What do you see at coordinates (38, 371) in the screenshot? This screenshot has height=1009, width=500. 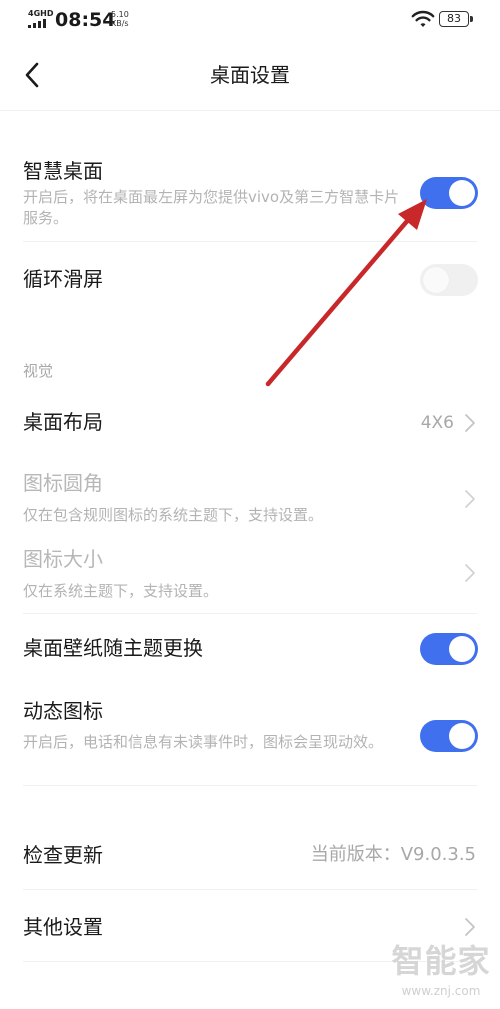 I see `section-label-visual: 视觉` at bounding box center [38, 371].